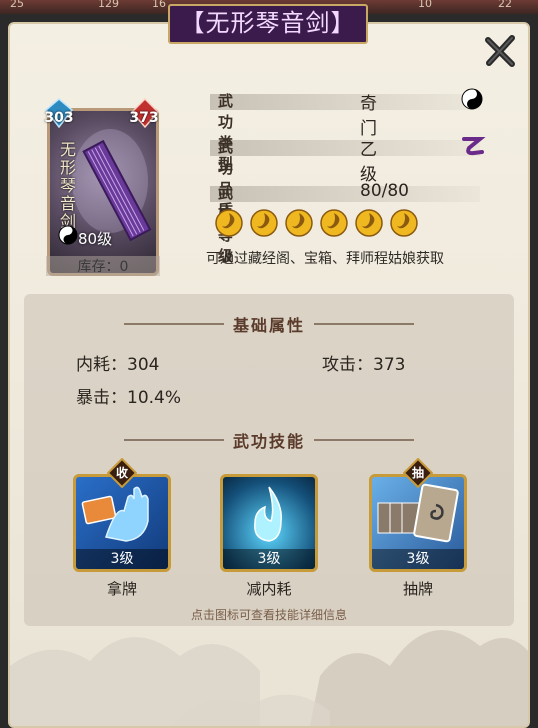  Describe the element at coordinates (325, 259) in the screenshot. I see `source-description: 可通过藏经阁、宝箱、拜师程姑娘获取` at that location.